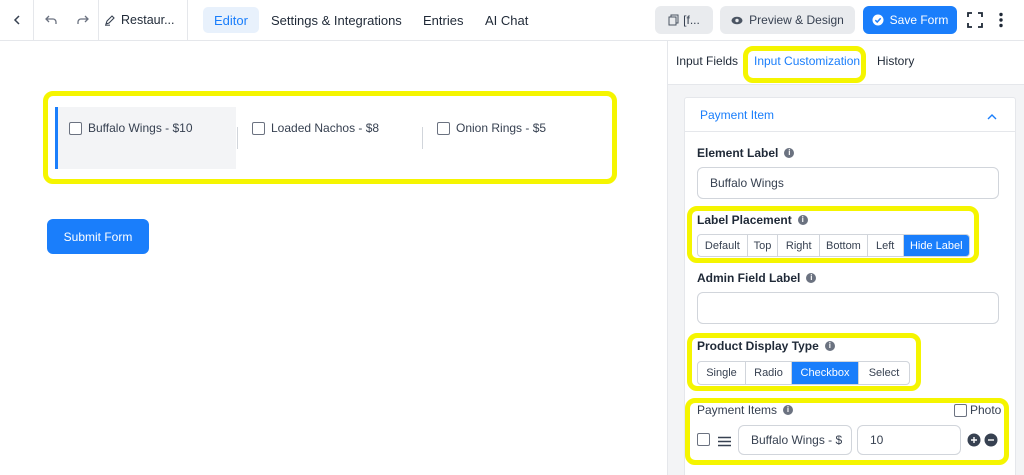 This screenshot has width=1024, height=475. Describe the element at coordinates (443, 20) in the screenshot. I see `tab-entries: Entries` at that location.